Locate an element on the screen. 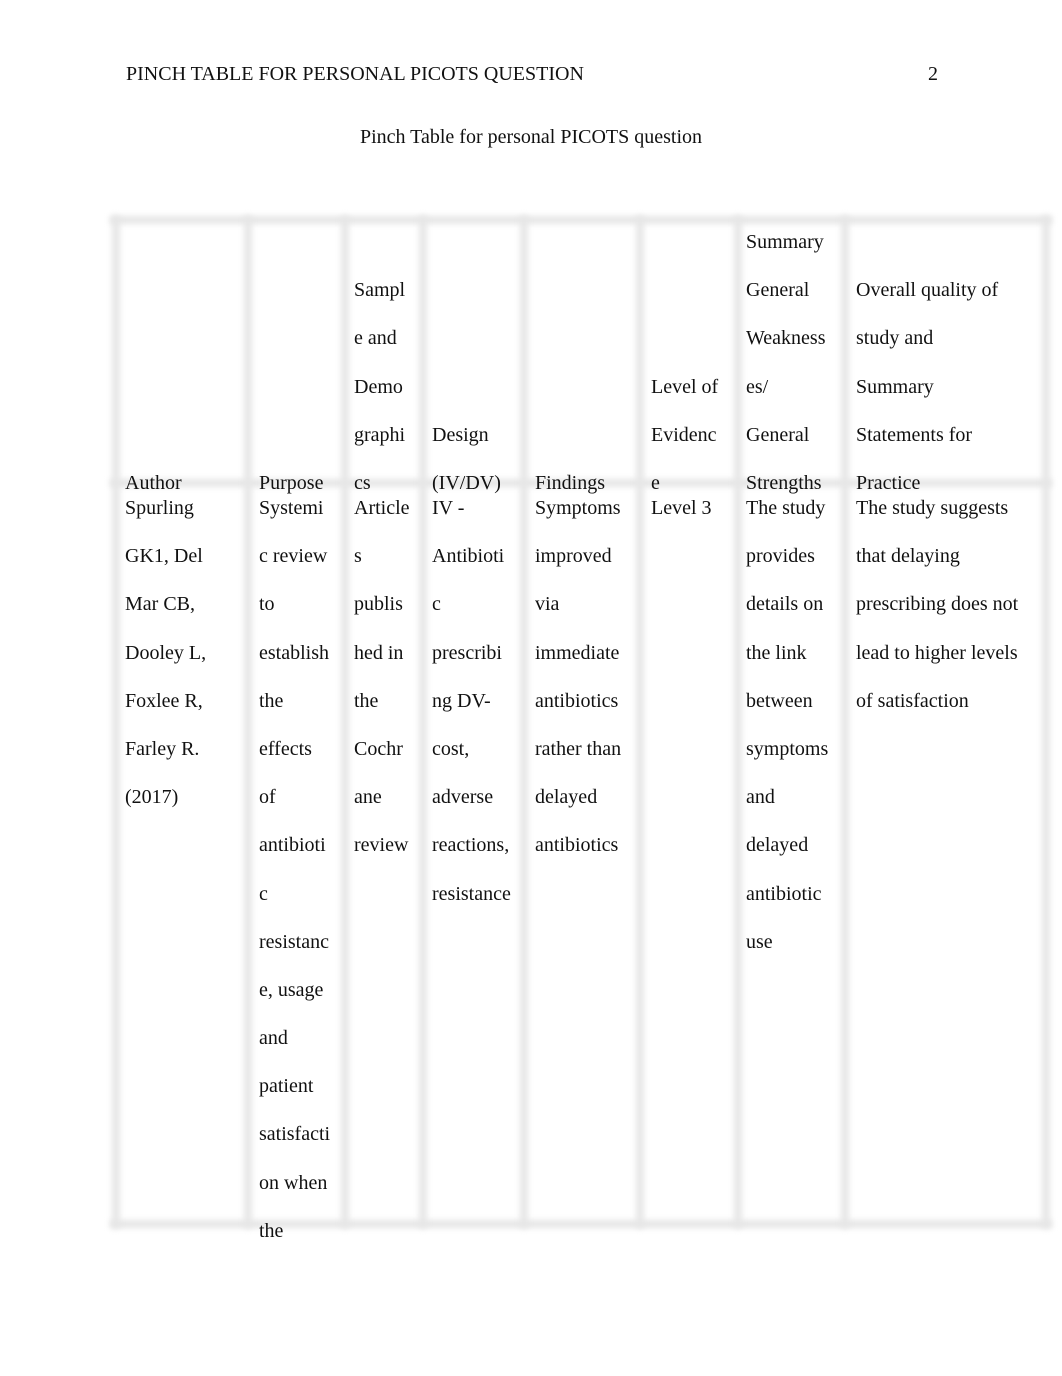  cell-line: antibioti is located at coordinates (292, 845).